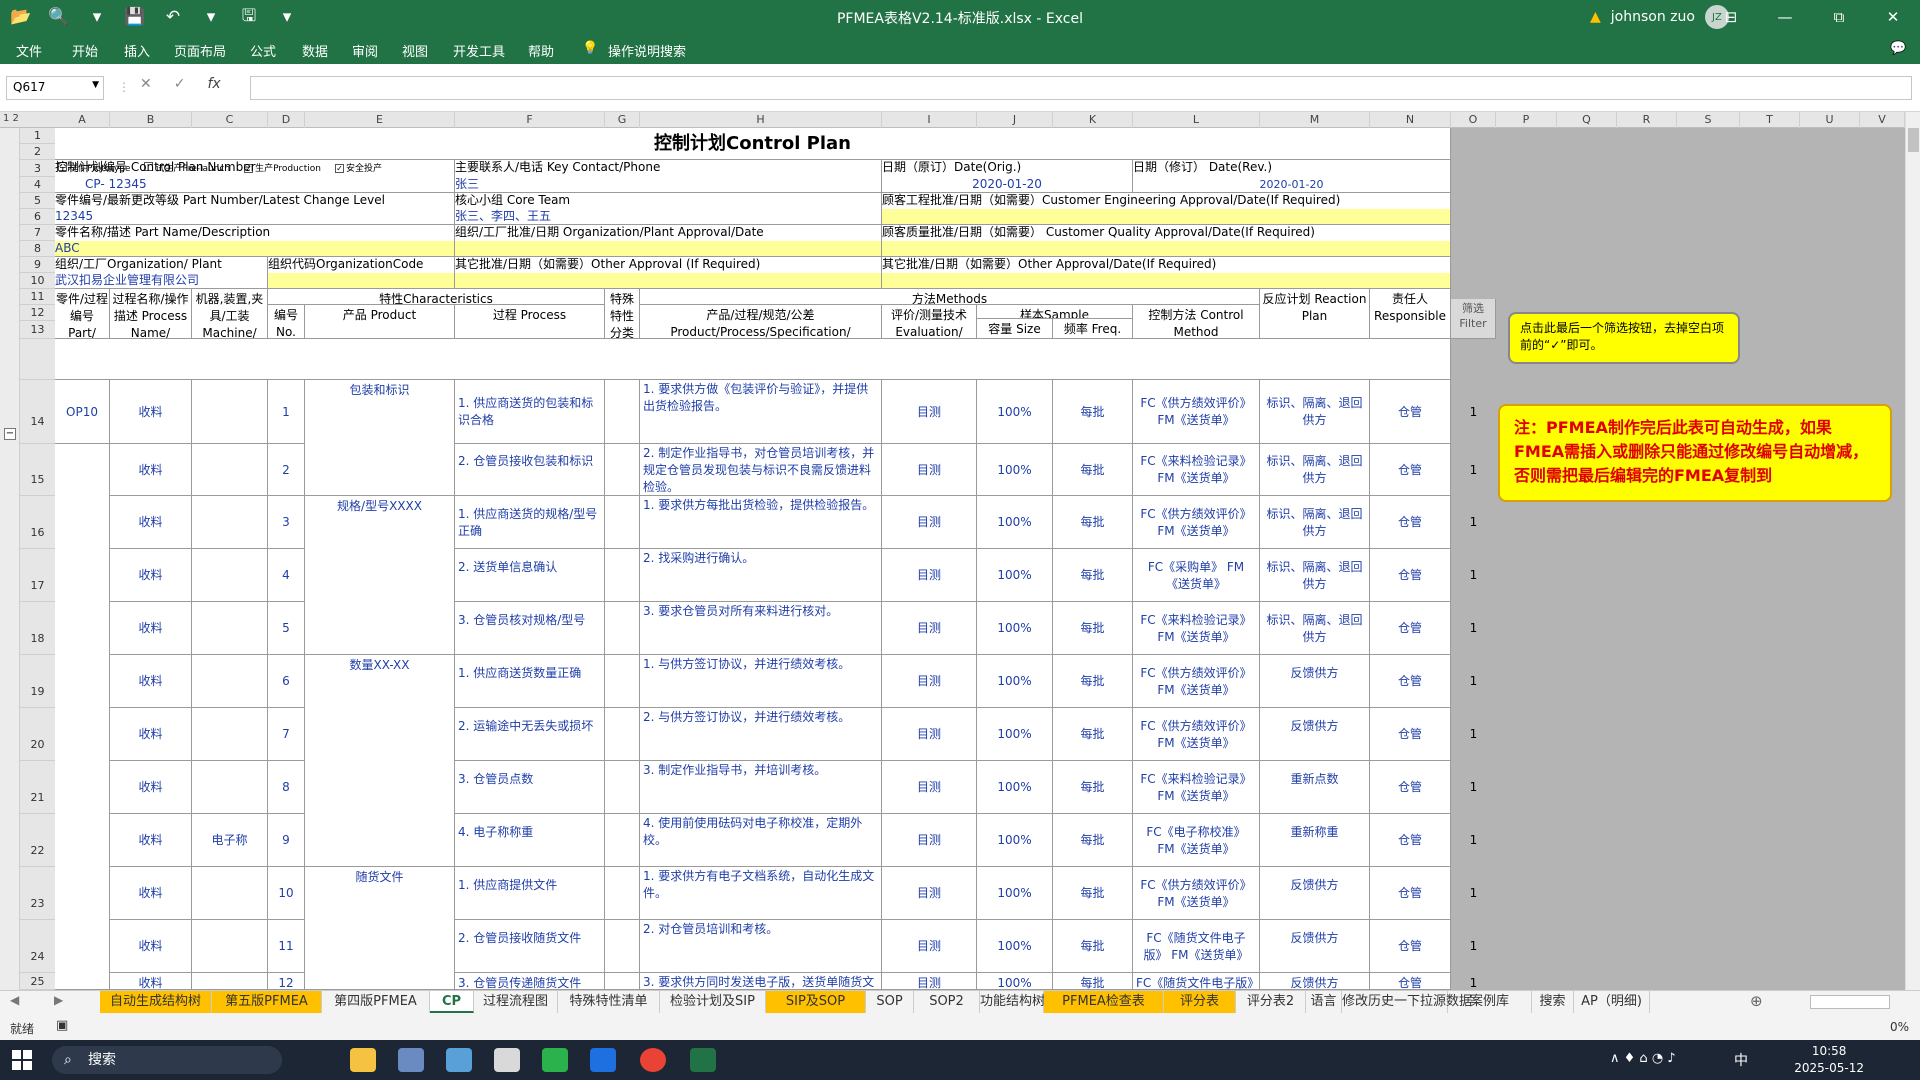 The image size is (1920, 1080). Describe the element at coordinates (37, 265) in the screenshot. I see `row-header: 9` at that location.